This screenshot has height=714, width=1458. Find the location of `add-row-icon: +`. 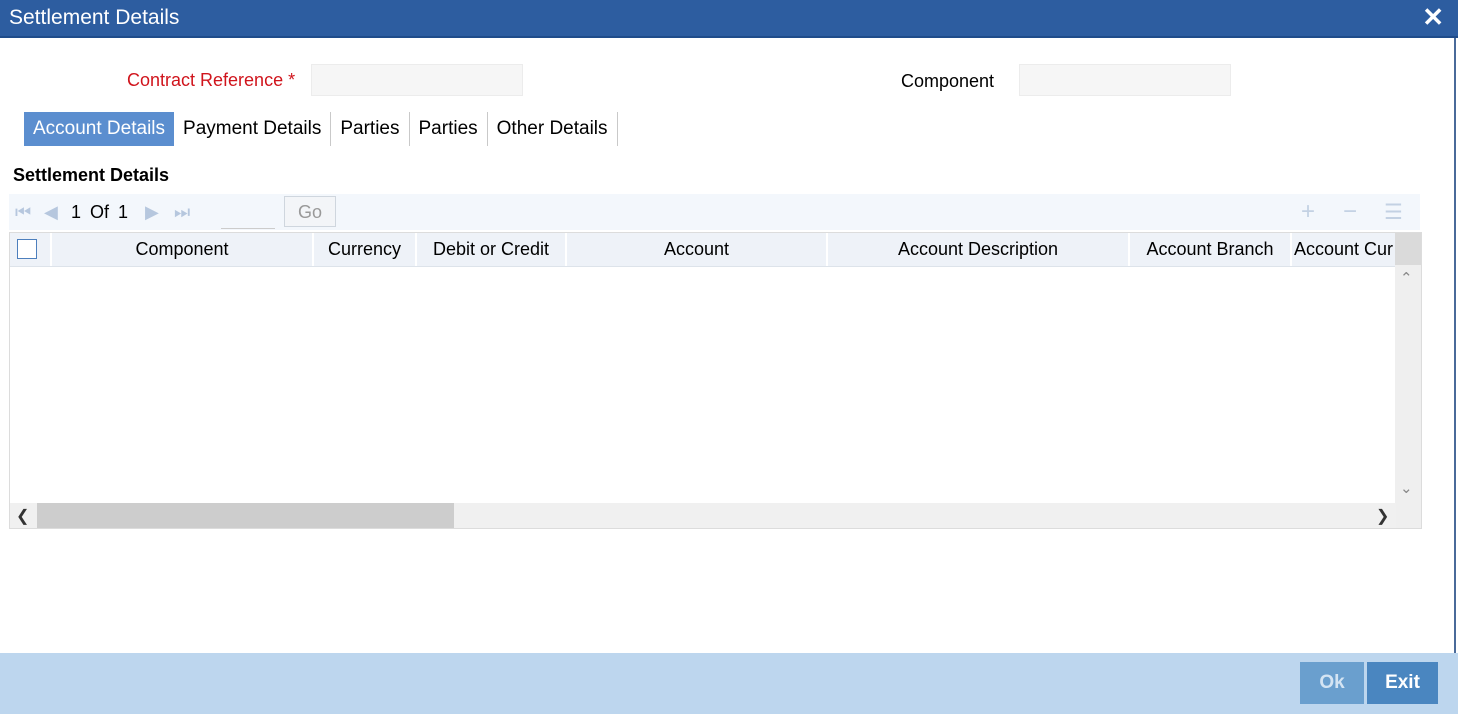

add-row-icon: + is located at coordinates (1308, 212).